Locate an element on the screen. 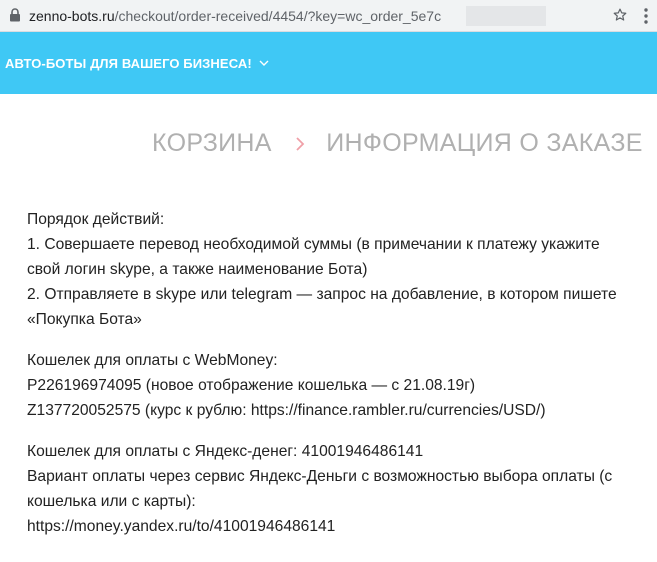  breadcrumb: КОРЗИНА ИНФОРМАЦИЯ О ЗАКАЗЕ is located at coordinates (404, 143).